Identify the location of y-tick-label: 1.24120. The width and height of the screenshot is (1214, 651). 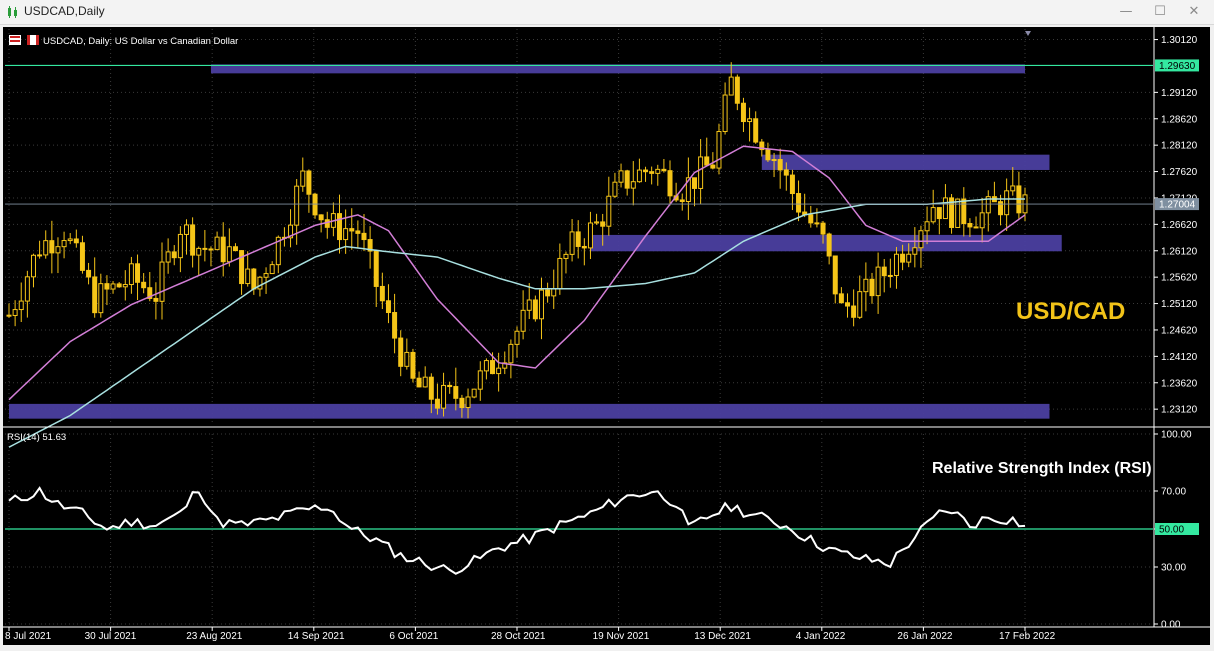
(1179, 357).